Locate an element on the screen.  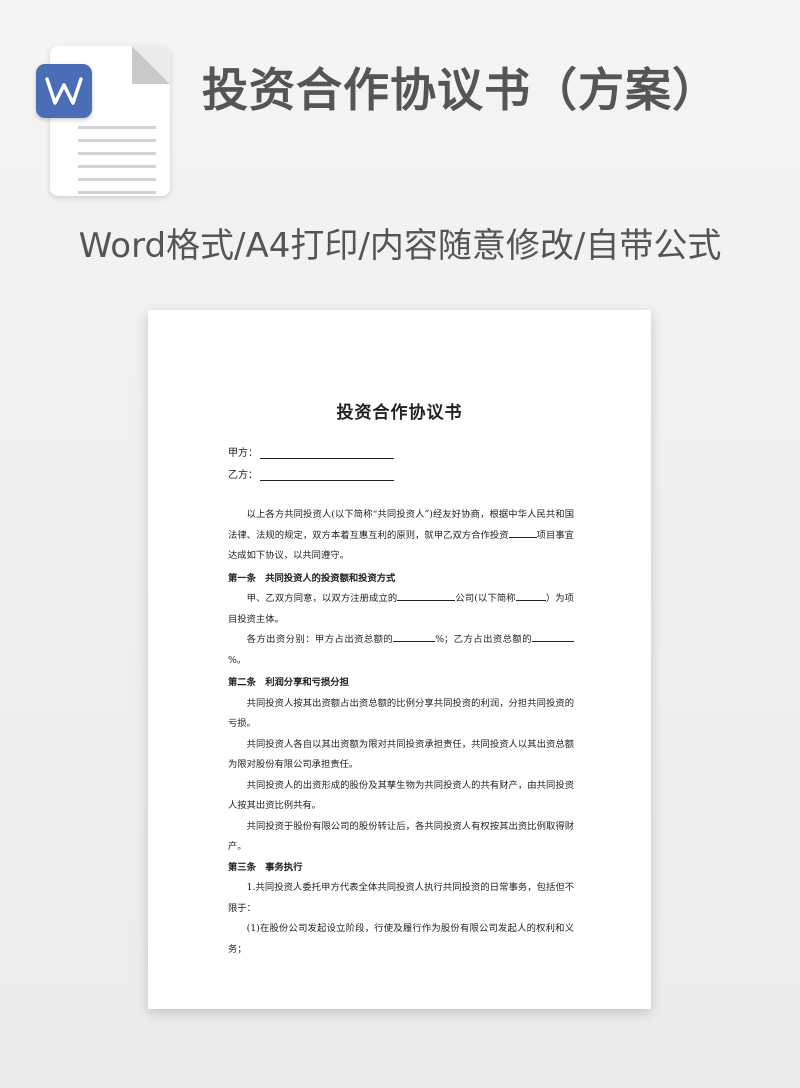
page-subtitle: Word格式/A4打印/内容随意修改/自带公式 is located at coordinates (400, 246).